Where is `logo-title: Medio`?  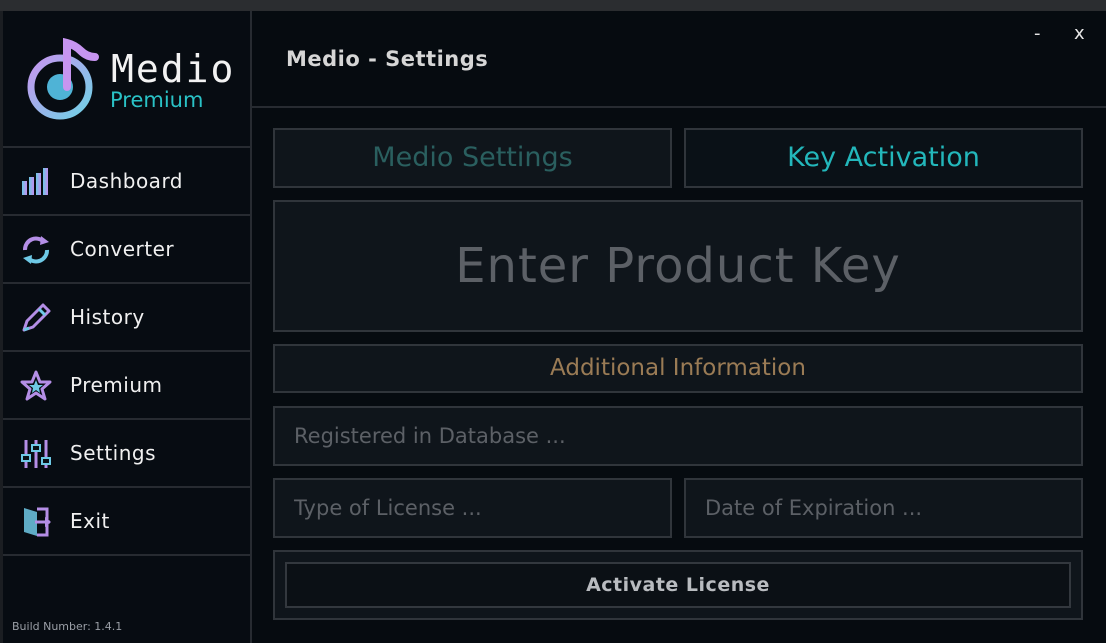 logo-title: Medio is located at coordinates (173, 69).